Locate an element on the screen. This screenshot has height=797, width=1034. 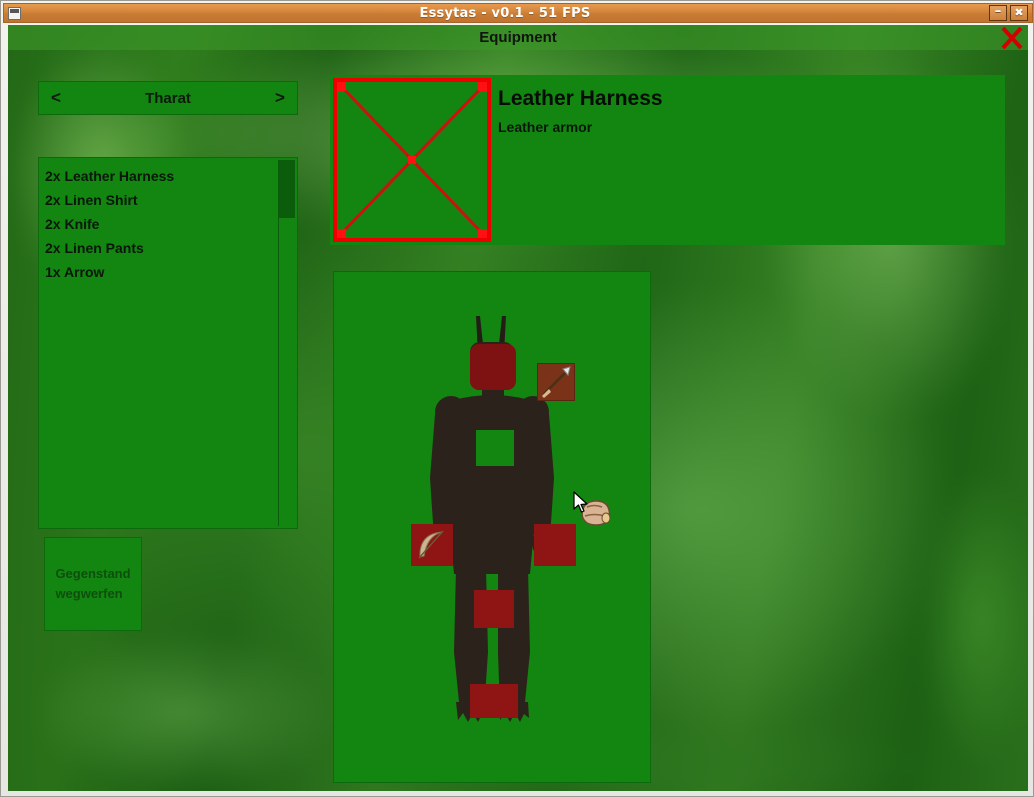
list-item: 2x Leather Harness is located at coordinates (171, 176).